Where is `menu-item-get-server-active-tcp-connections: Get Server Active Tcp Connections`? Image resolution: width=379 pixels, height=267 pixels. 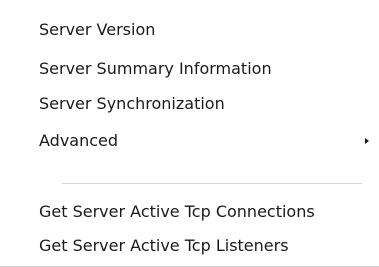
menu-item-get-server-active-tcp-connections: Get Server Active Tcp Connections is located at coordinates (189, 212).